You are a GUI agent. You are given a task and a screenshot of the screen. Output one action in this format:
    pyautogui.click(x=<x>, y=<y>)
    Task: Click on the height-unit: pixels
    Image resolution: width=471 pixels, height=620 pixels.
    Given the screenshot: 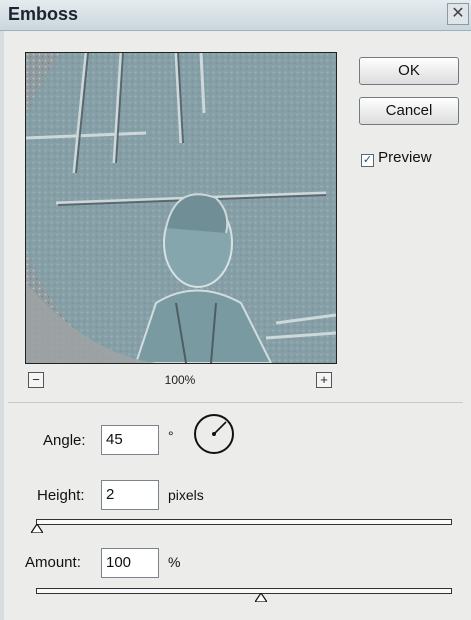 What is the action you would take?
    pyautogui.click(x=186, y=495)
    